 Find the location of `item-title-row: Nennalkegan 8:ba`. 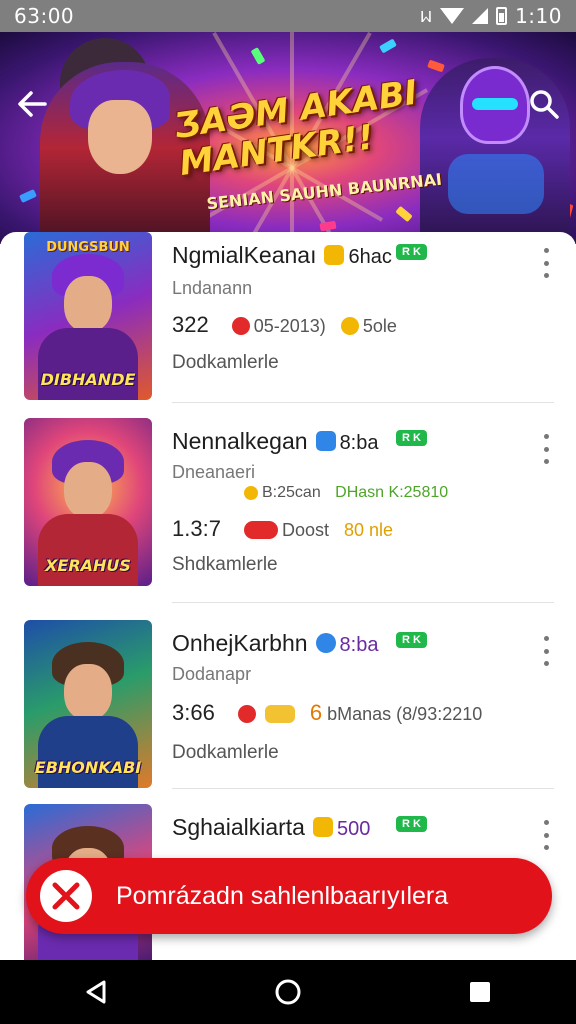

item-title-row: Nennalkegan 8:ba is located at coordinates (275, 441).